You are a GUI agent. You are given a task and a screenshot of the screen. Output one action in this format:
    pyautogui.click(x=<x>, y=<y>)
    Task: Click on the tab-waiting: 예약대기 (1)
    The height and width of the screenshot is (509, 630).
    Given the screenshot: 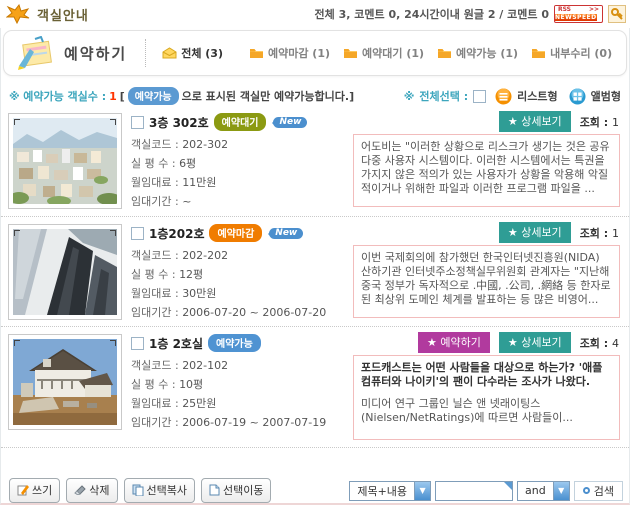 What is the action you would take?
    pyautogui.click(x=383, y=53)
    